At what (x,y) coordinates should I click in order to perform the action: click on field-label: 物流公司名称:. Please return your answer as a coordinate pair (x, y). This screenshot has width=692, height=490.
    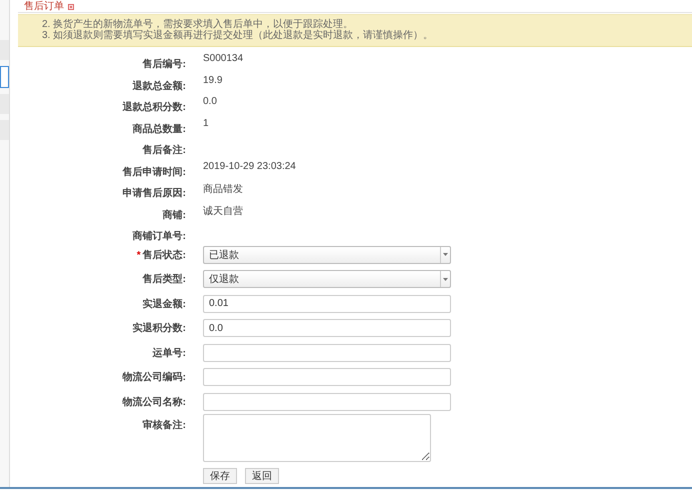
    Looking at the image, I should click on (154, 402).